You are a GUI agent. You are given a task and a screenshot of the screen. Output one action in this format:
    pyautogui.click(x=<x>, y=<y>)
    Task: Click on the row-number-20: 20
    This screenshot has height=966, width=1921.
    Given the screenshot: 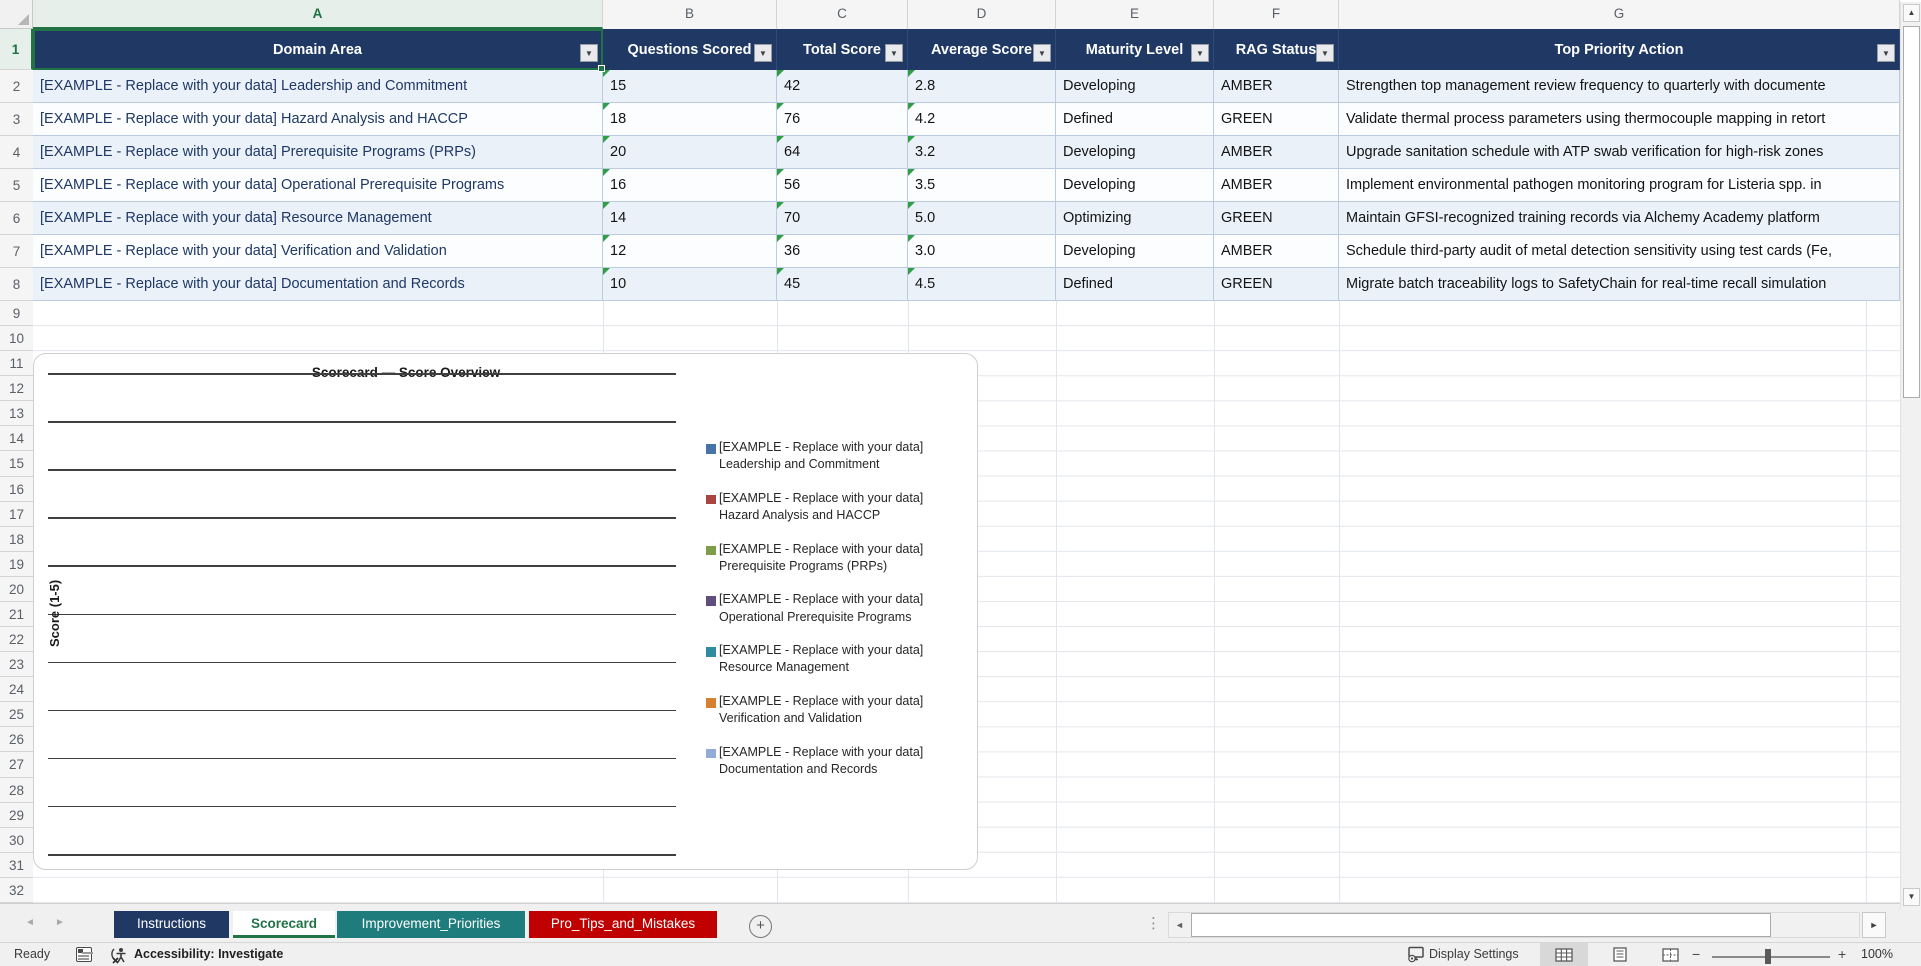 What is the action you would take?
    pyautogui.click(x=16, y=589)
    